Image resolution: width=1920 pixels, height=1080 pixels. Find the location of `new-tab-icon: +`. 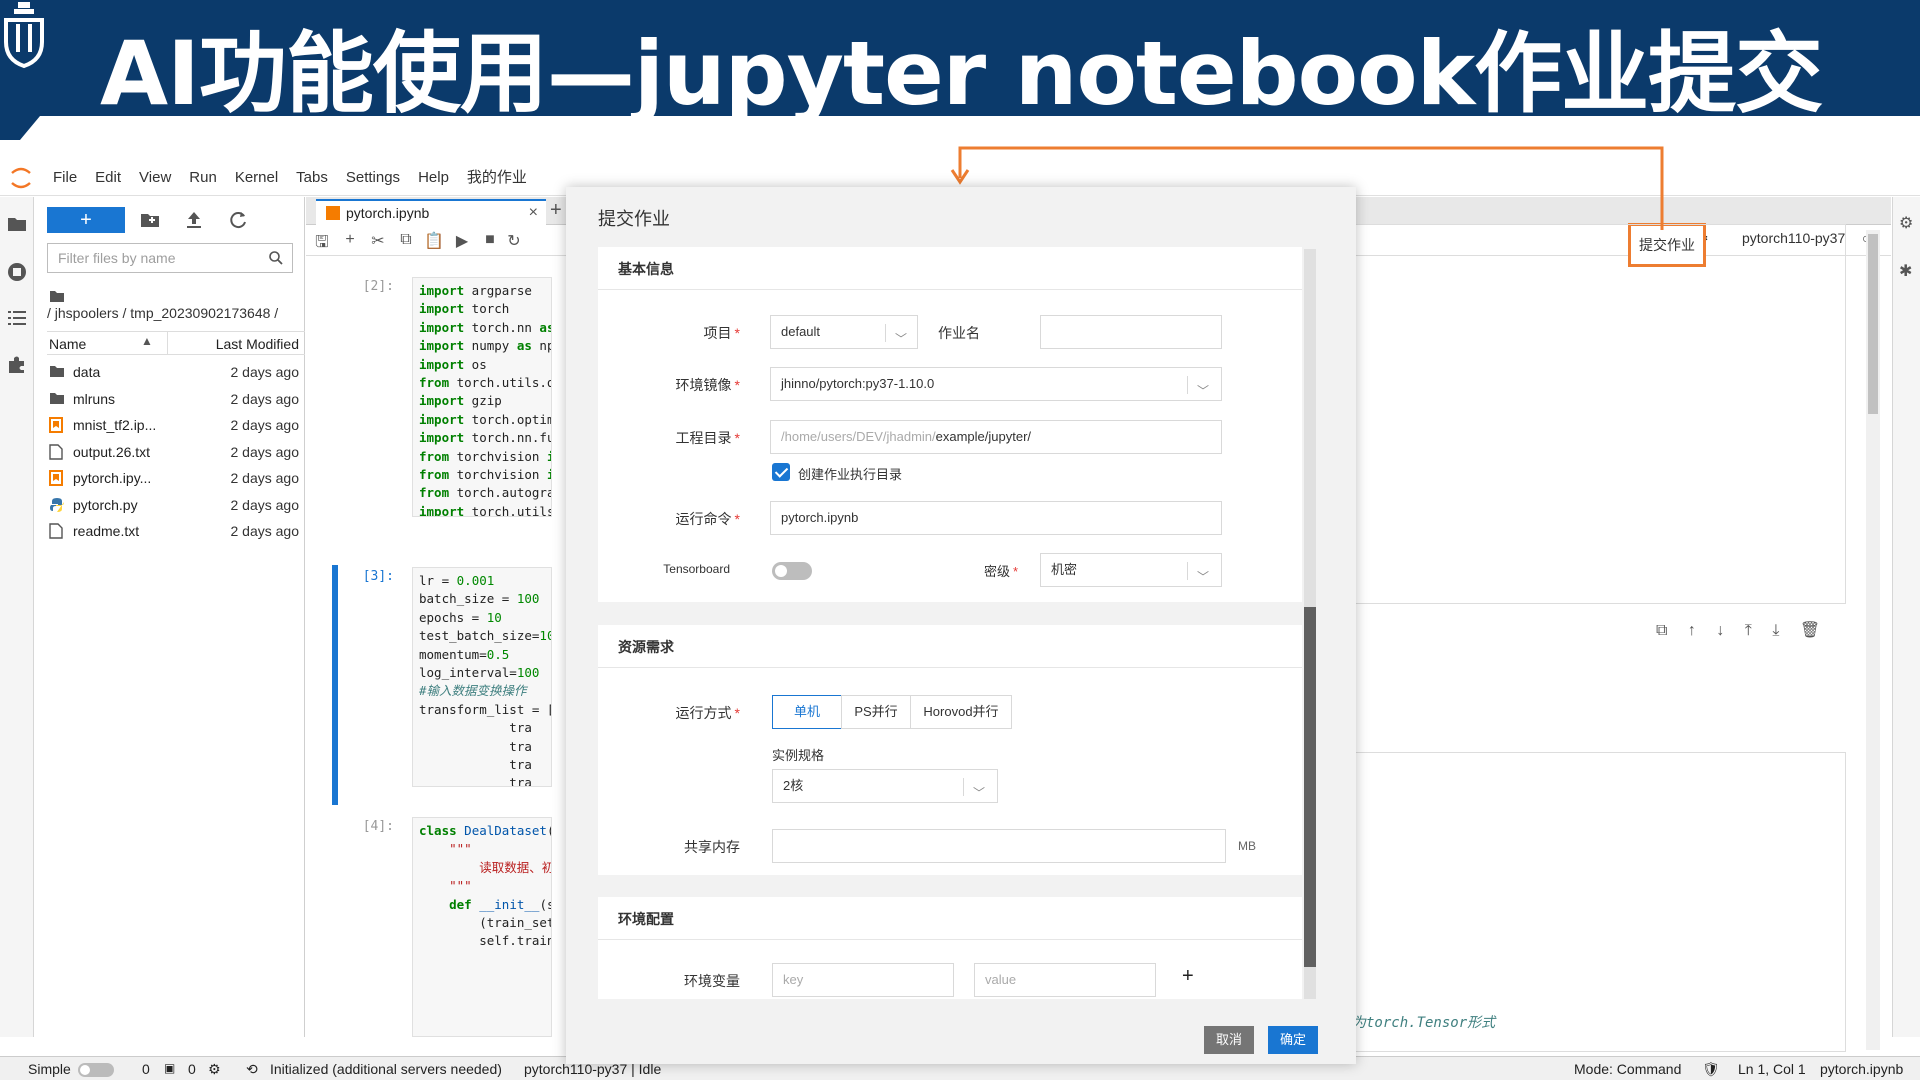

new-tab-icon: + is located at coordinates (556, 210).